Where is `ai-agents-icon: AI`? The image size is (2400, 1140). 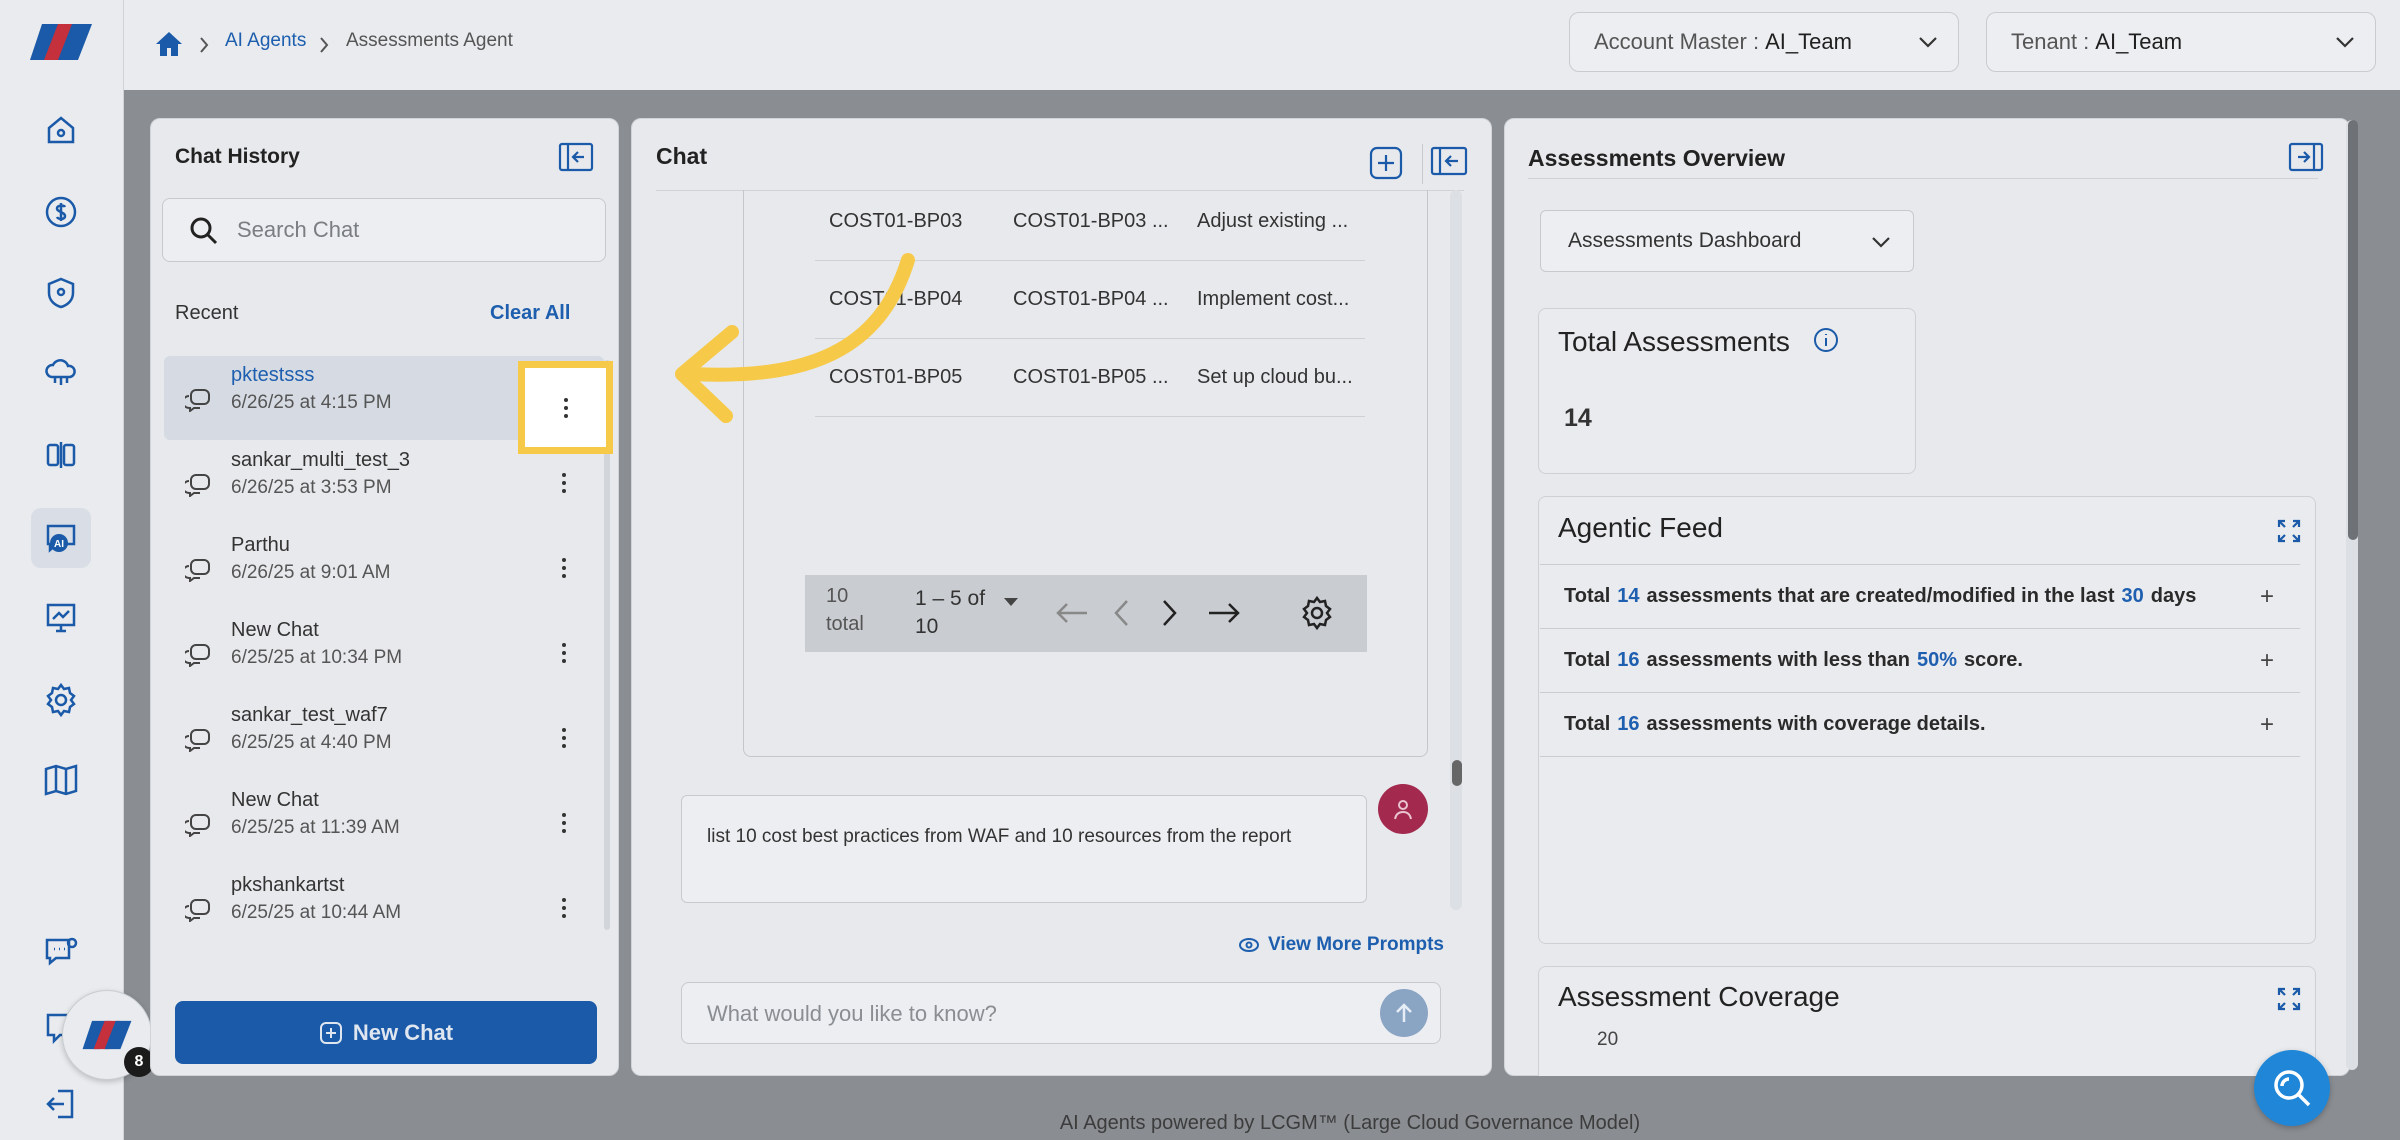 ai-agents-icon: AI is located at coordinates (61, 538).